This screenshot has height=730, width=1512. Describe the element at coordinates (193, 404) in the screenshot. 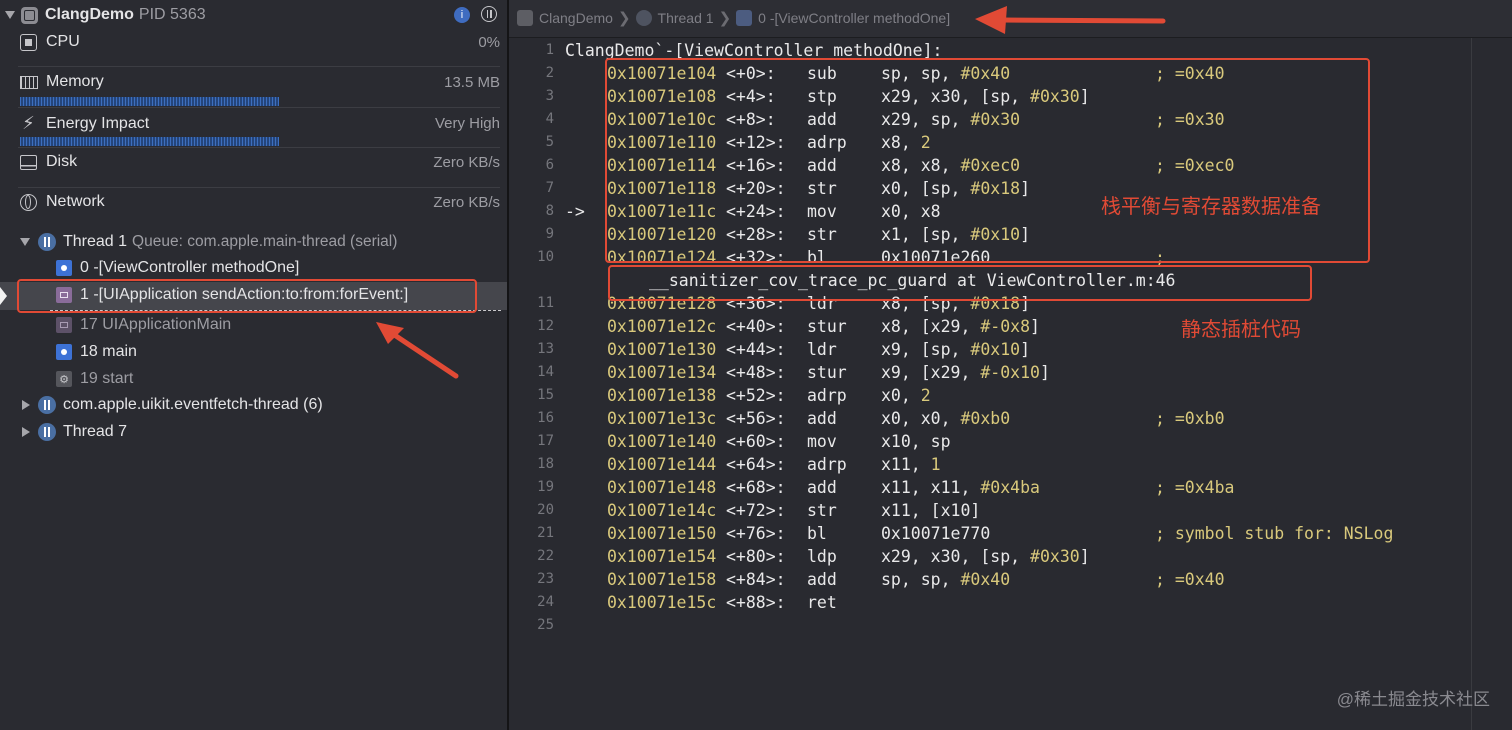

I see `thread-name: com.apple.uikit.eventfetch-thread (6)` at that location.